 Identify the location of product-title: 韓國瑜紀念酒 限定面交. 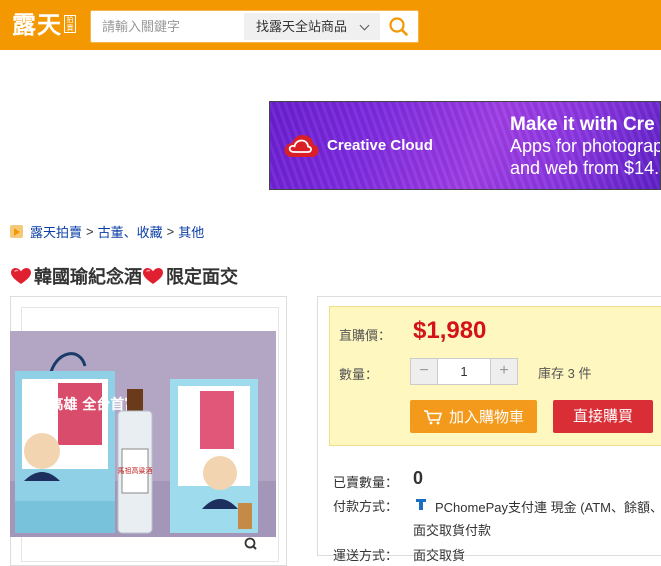
(124, 276).